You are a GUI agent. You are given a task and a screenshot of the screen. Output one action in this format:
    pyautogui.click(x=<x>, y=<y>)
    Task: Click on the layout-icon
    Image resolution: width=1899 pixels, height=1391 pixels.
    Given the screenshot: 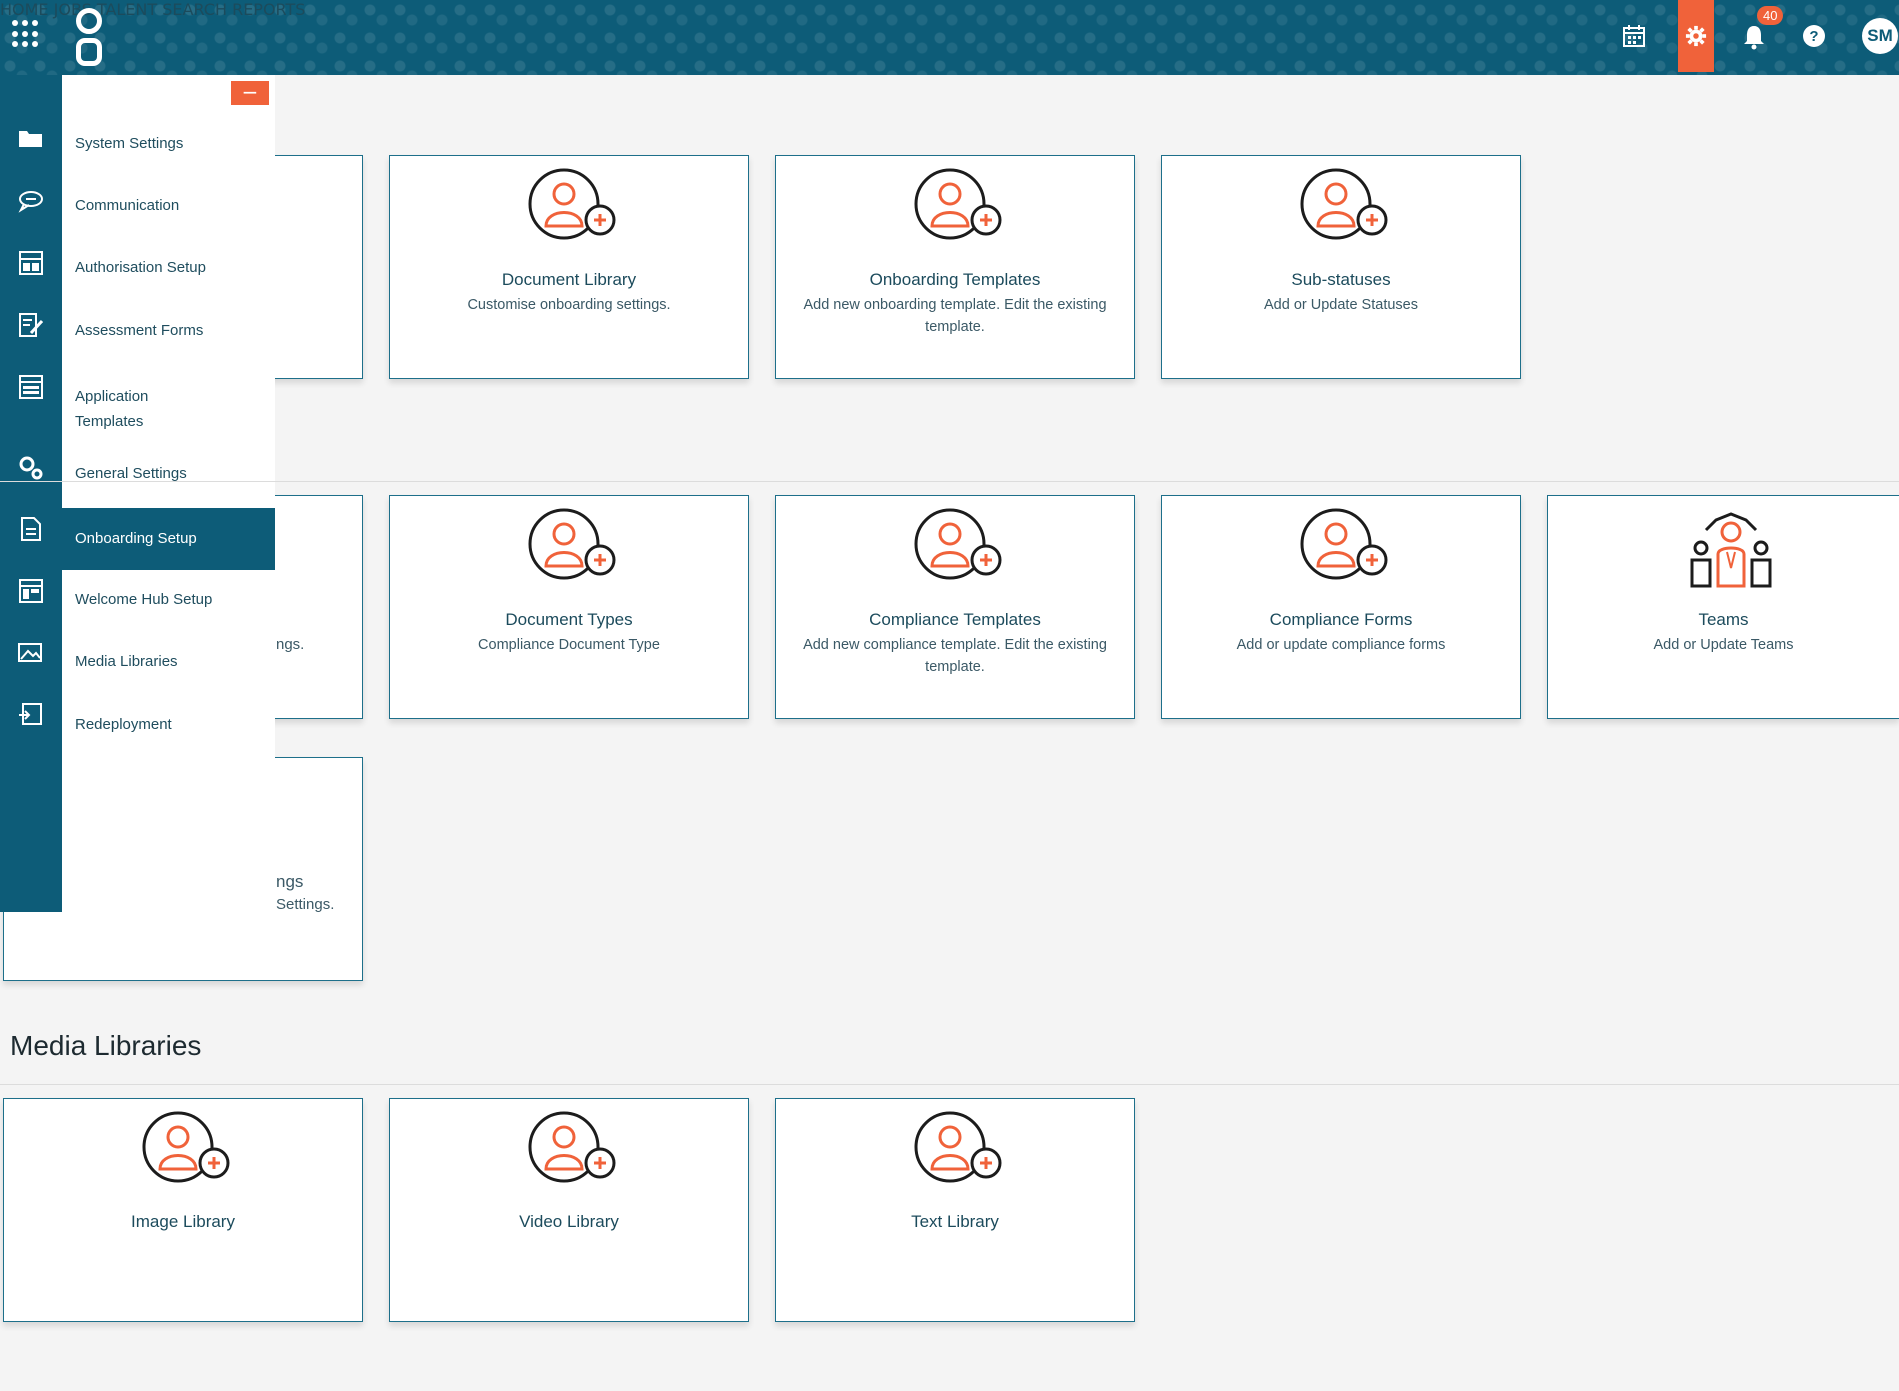 What is the action you would take?
    pyautogui.click(x=31, y=264)
    